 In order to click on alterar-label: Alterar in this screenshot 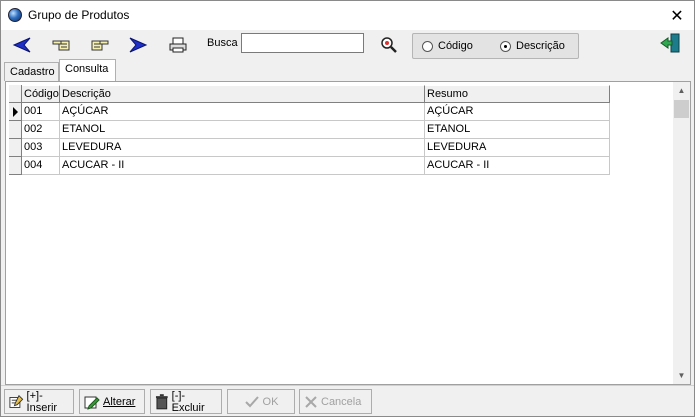, I will do `click(119, 401)`.